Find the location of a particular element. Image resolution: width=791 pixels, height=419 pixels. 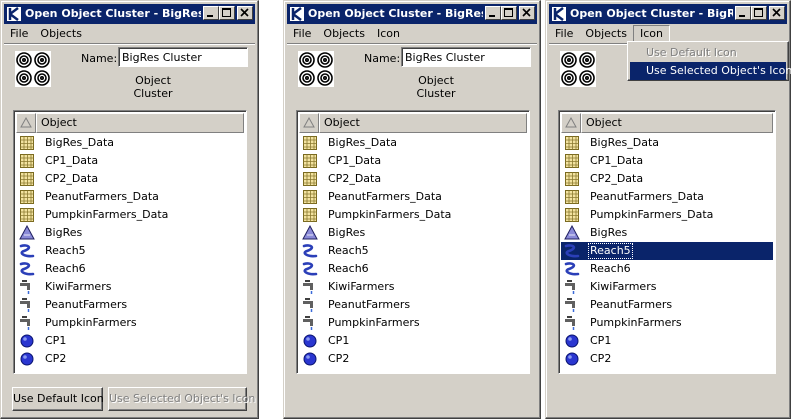

menu-use-default-icon: Use Default Icon is located at coordinates (708, 53).